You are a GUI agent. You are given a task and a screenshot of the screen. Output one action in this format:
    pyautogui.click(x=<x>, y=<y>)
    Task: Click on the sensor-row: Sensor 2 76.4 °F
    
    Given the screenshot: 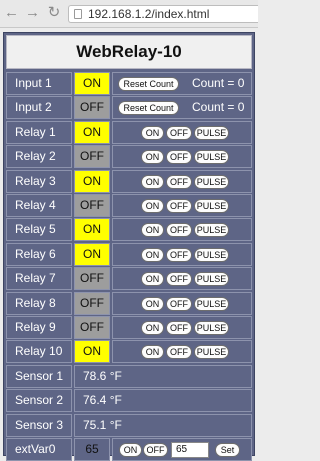 What is the action you would take?
    pyautogui.click(x=129, y=400)
    